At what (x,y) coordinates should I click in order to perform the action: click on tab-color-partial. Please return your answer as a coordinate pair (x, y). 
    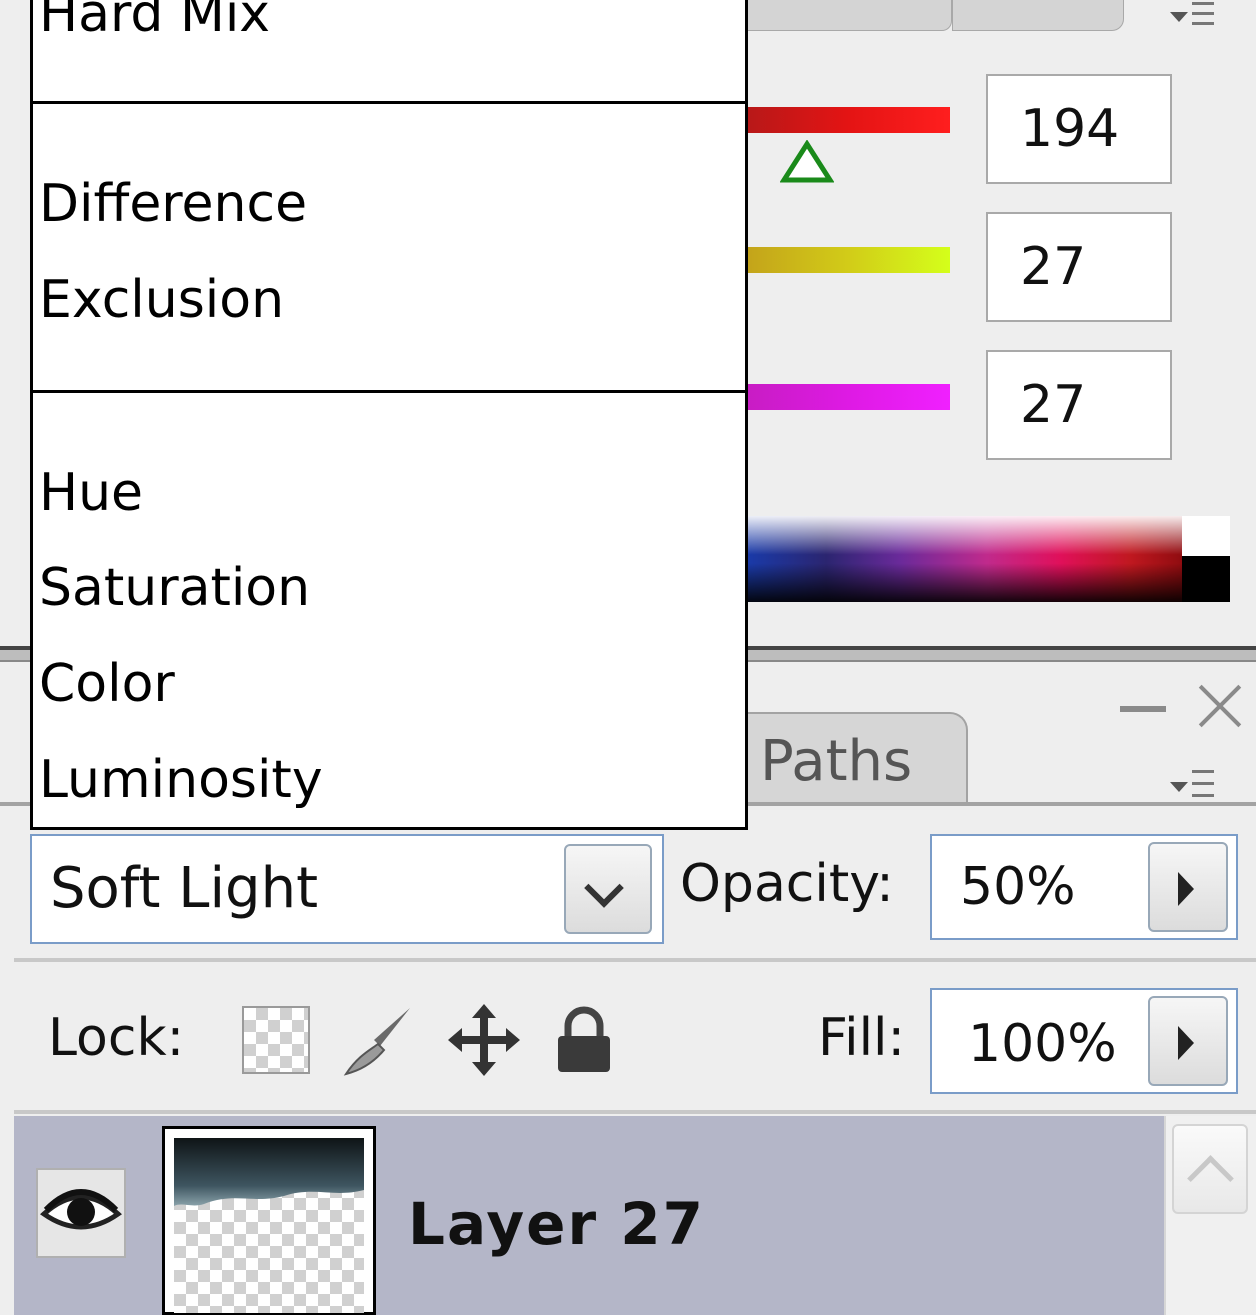
    Looking at the image, I should click on (848, 15).